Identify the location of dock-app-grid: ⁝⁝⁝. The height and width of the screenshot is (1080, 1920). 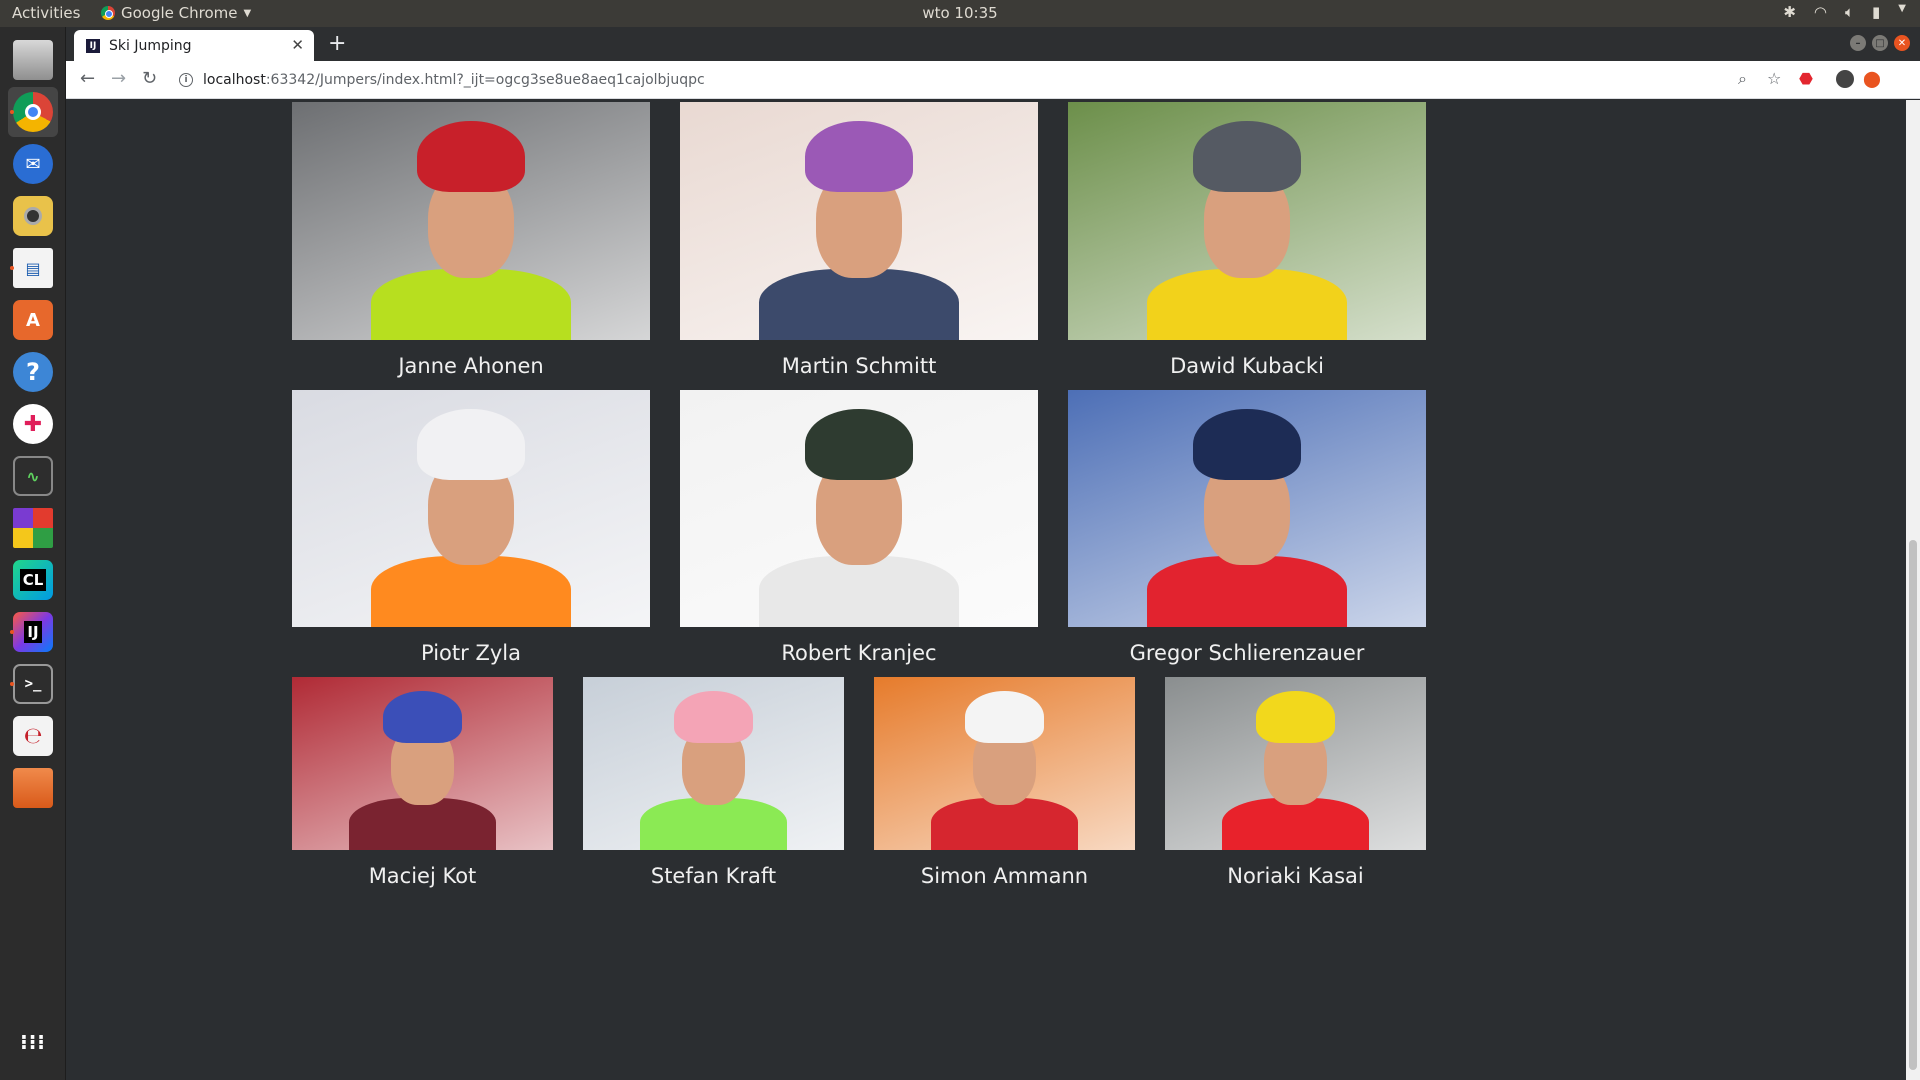
(33, 1042).